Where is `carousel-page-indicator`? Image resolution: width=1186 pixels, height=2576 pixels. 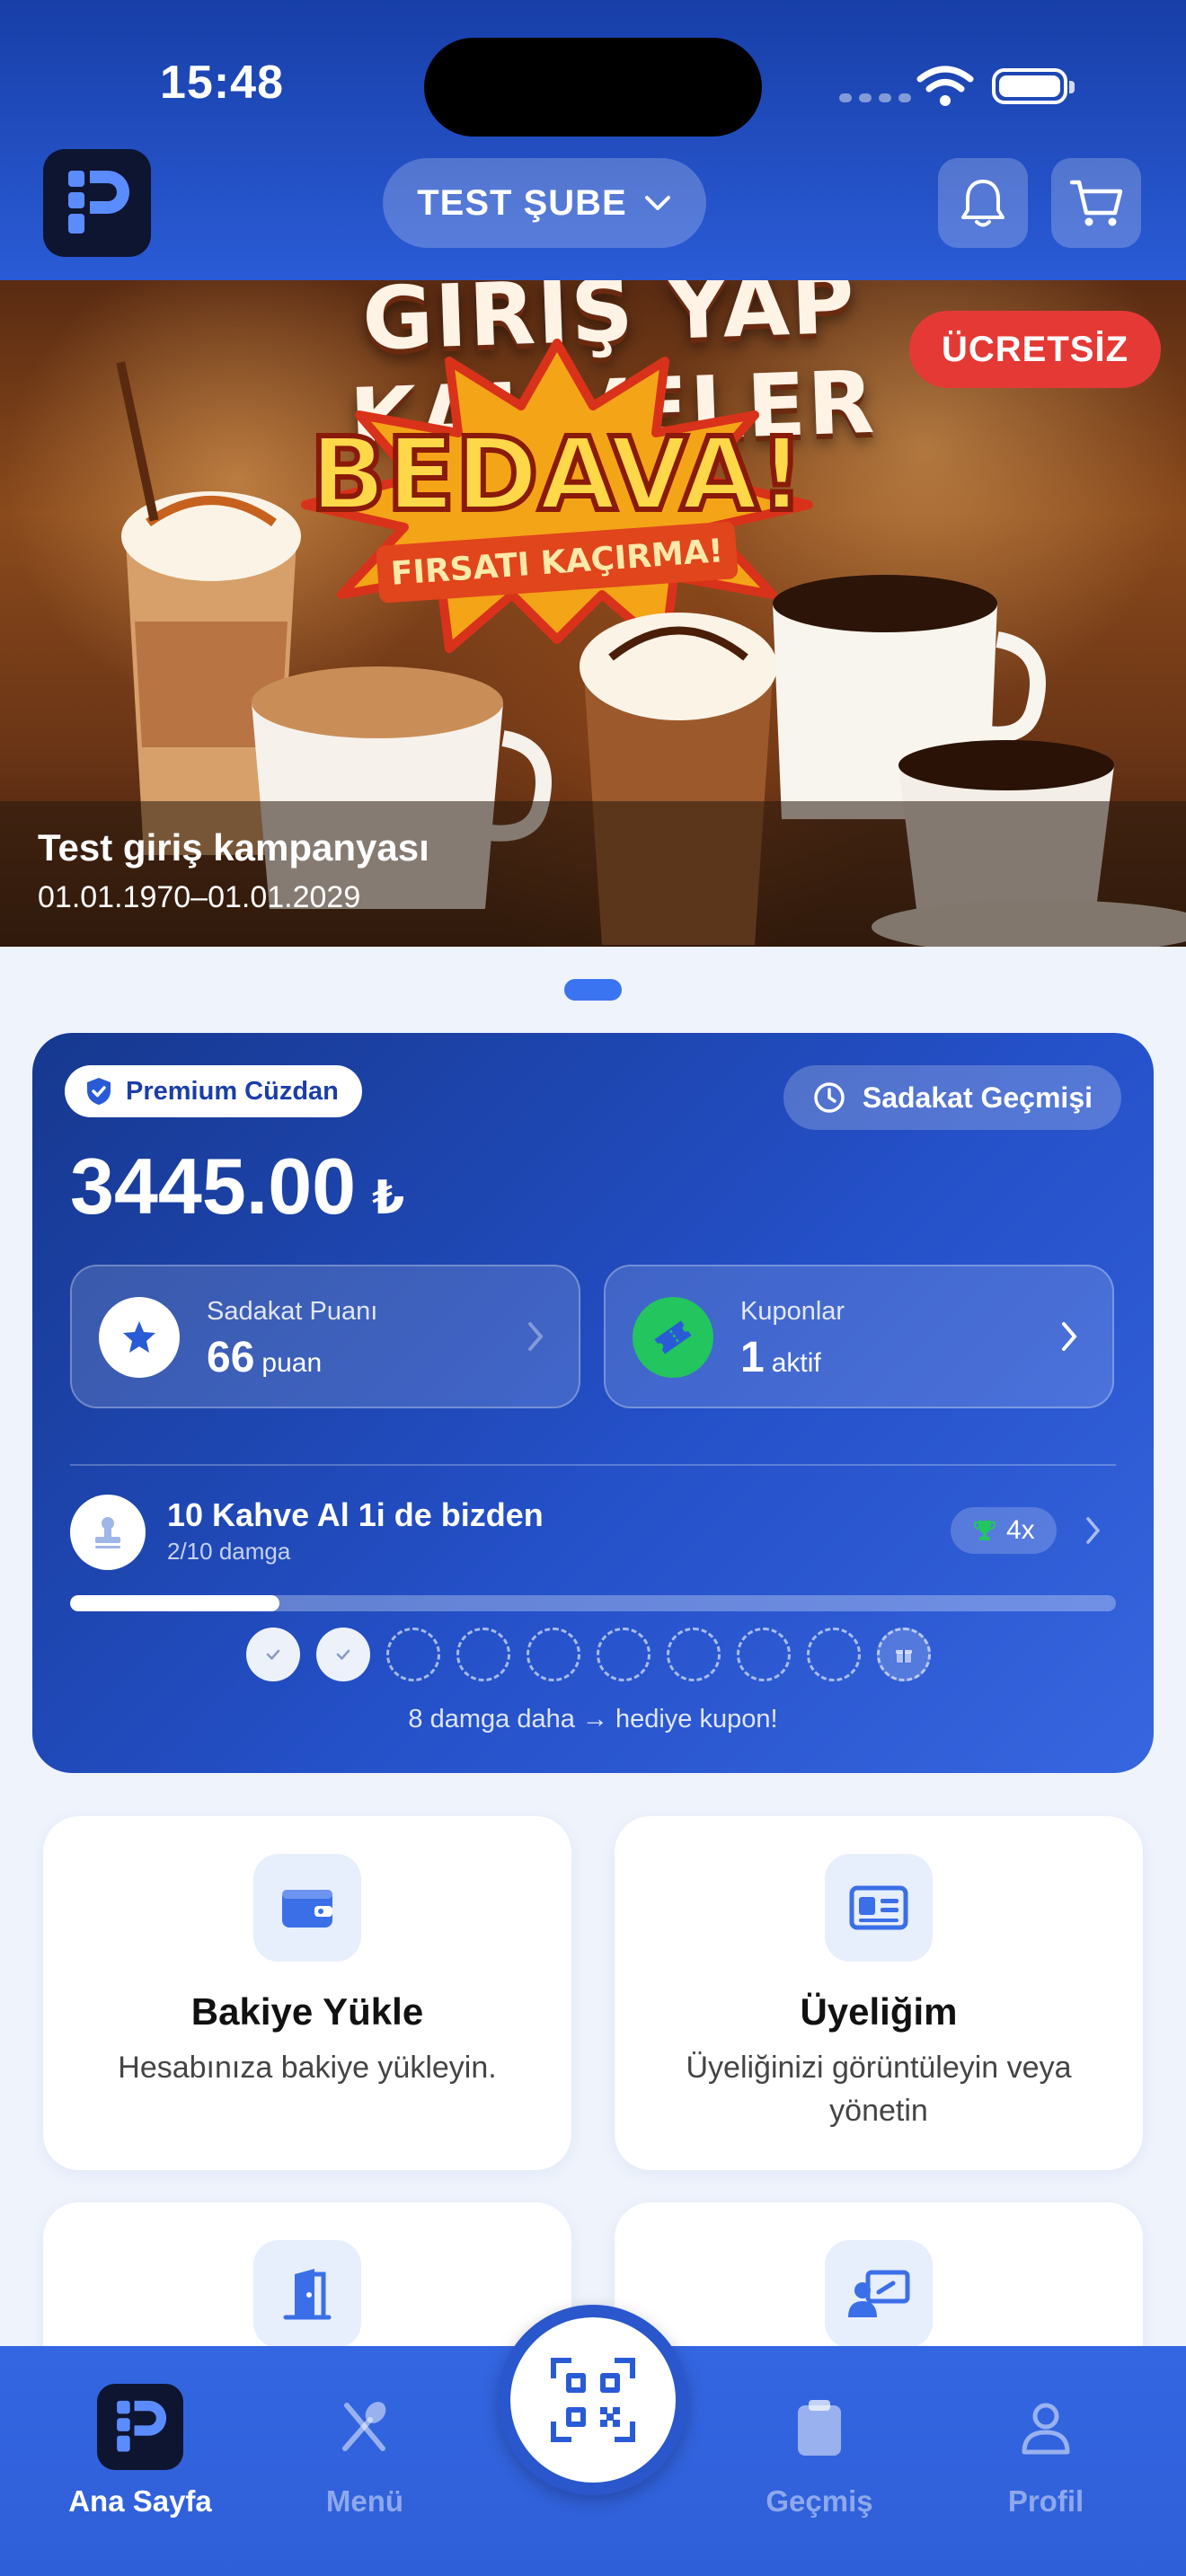
carousel-page-indicator is located at coordinates (593, 990).